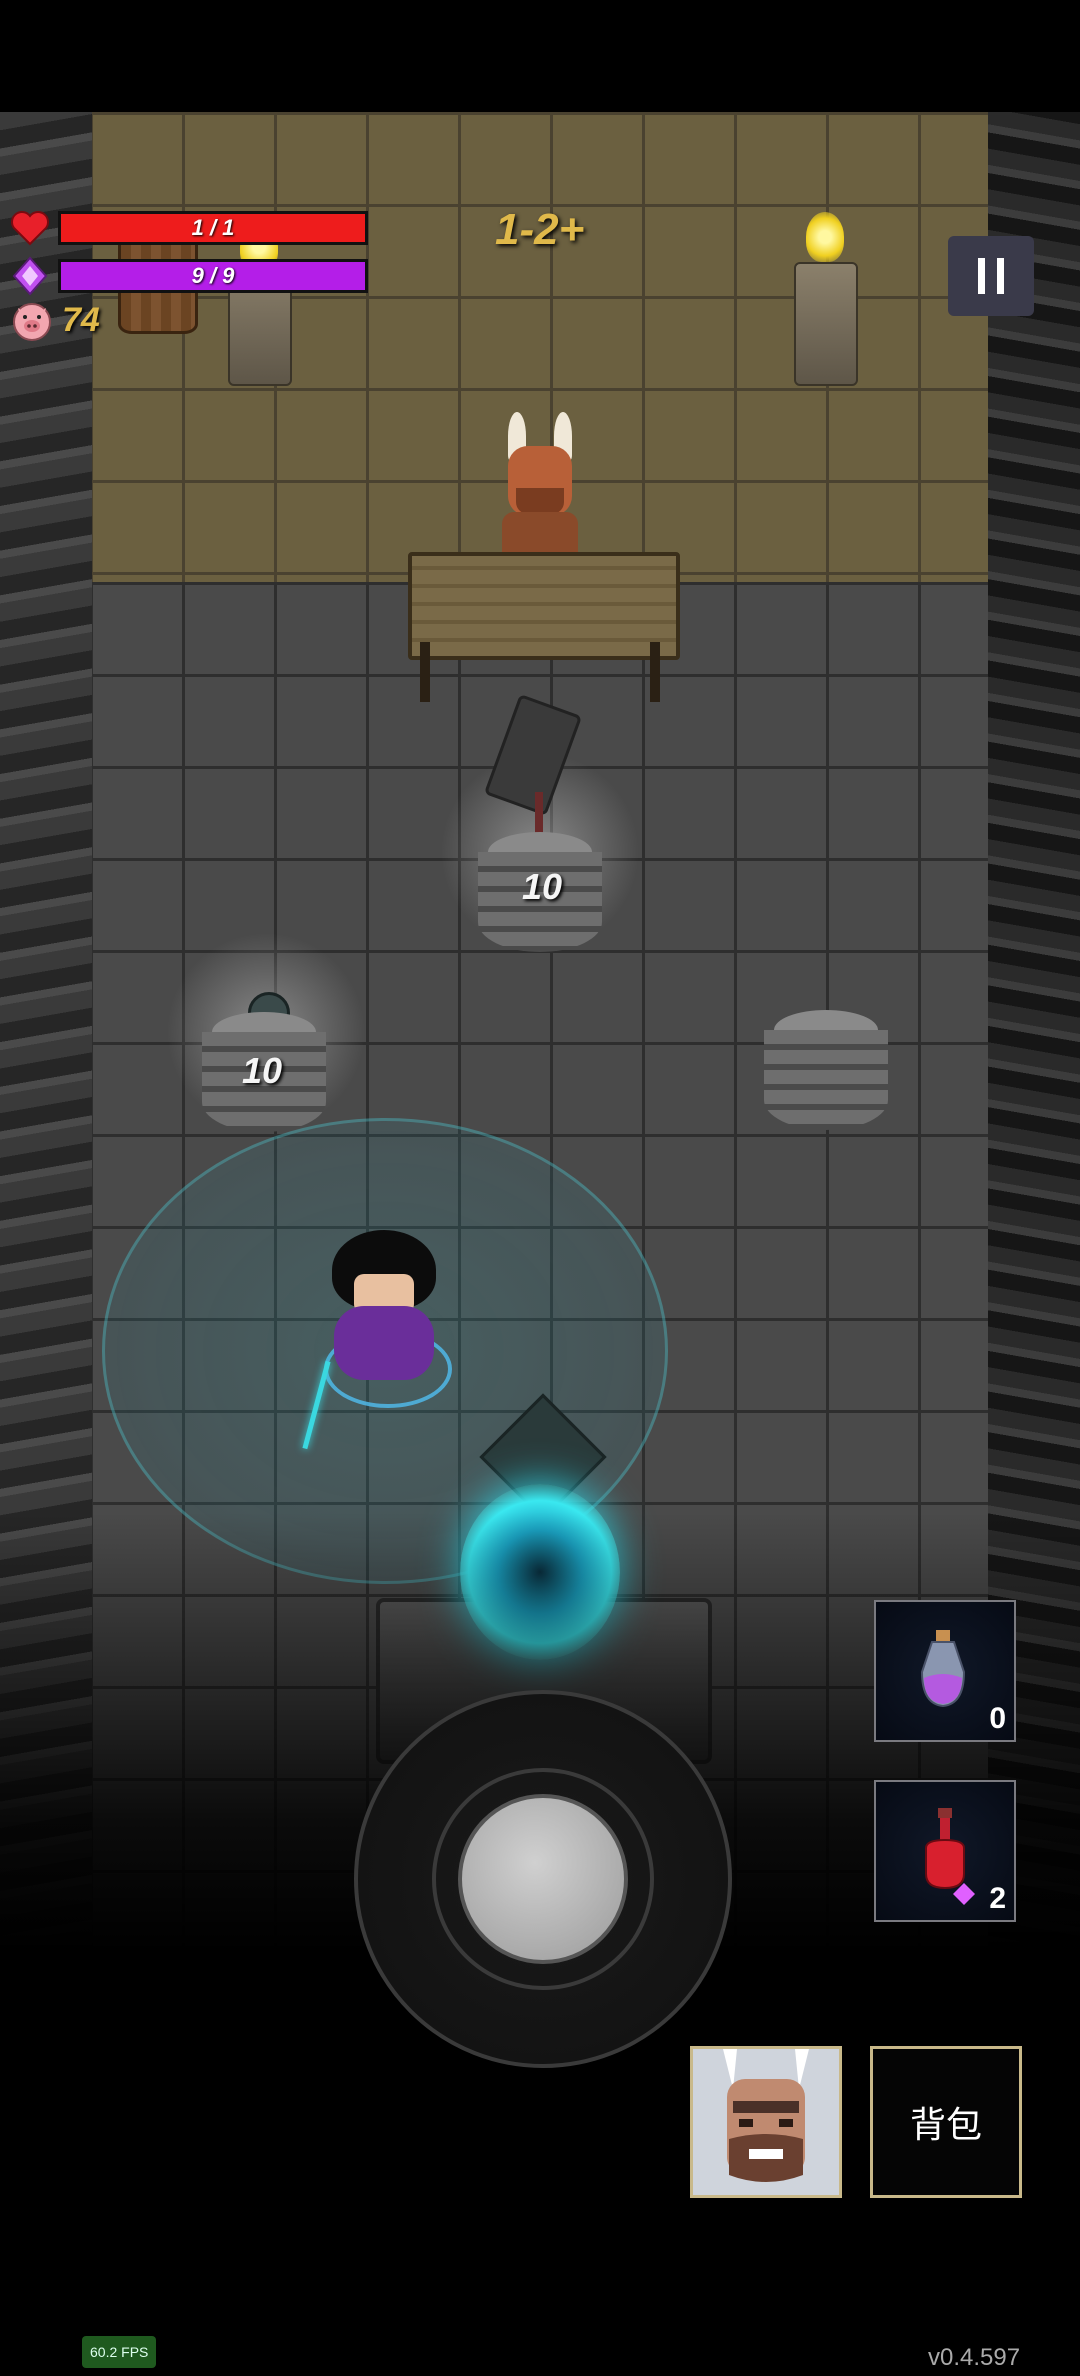 This screenshot has height=2376, width=1080. What do you see at coordinates (55, 320) in the screenshot?
I see `gold-row: 74` at bounding box center [55, 320].